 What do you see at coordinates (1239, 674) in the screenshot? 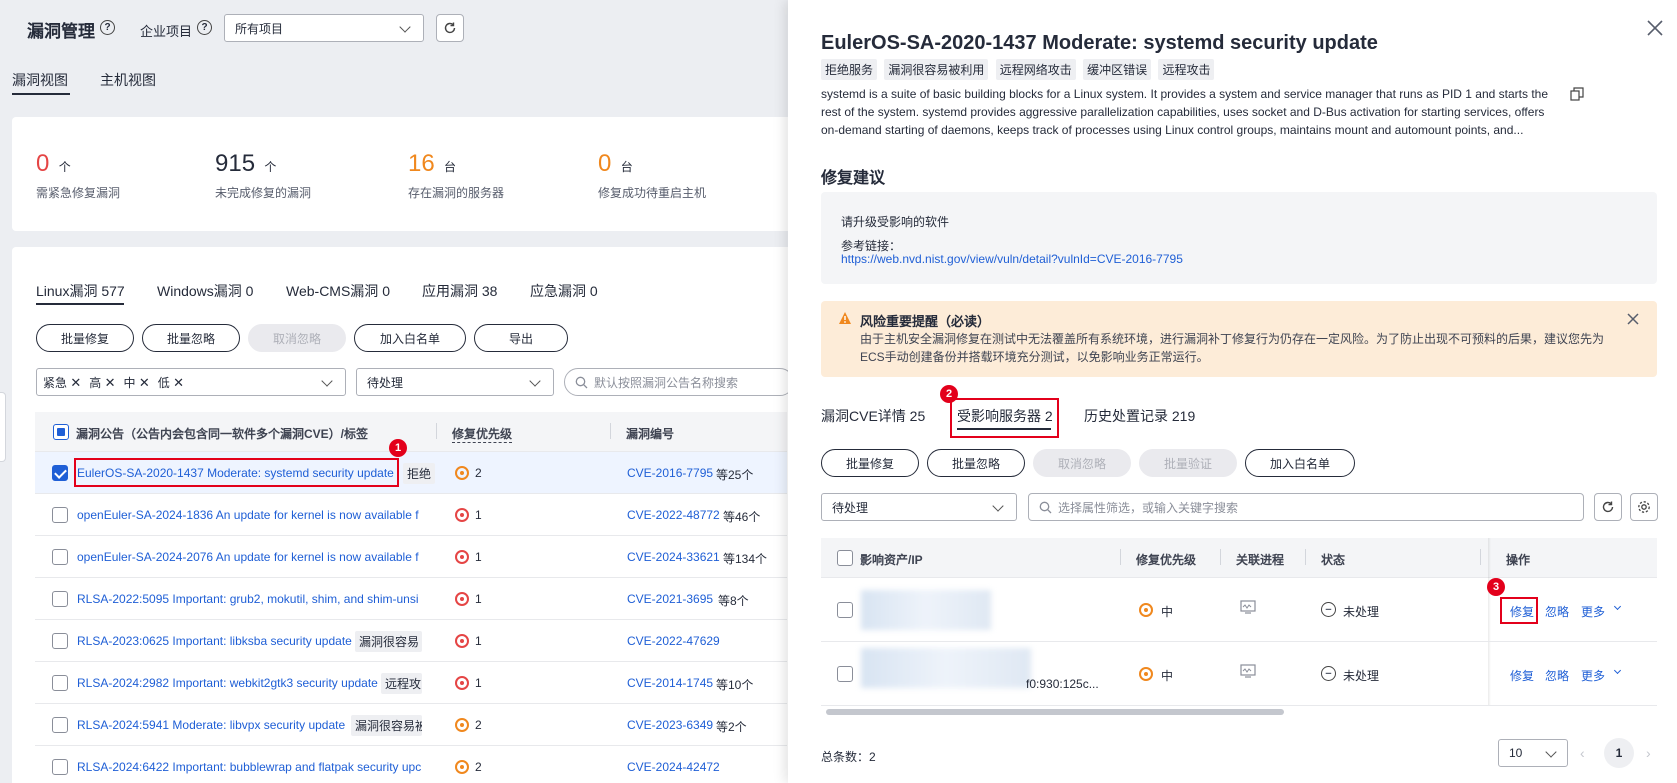
I see `table-row: f0:930:125c... 中 − 未处理 修复 忽略 更多` at bounding box center [1239, 674].